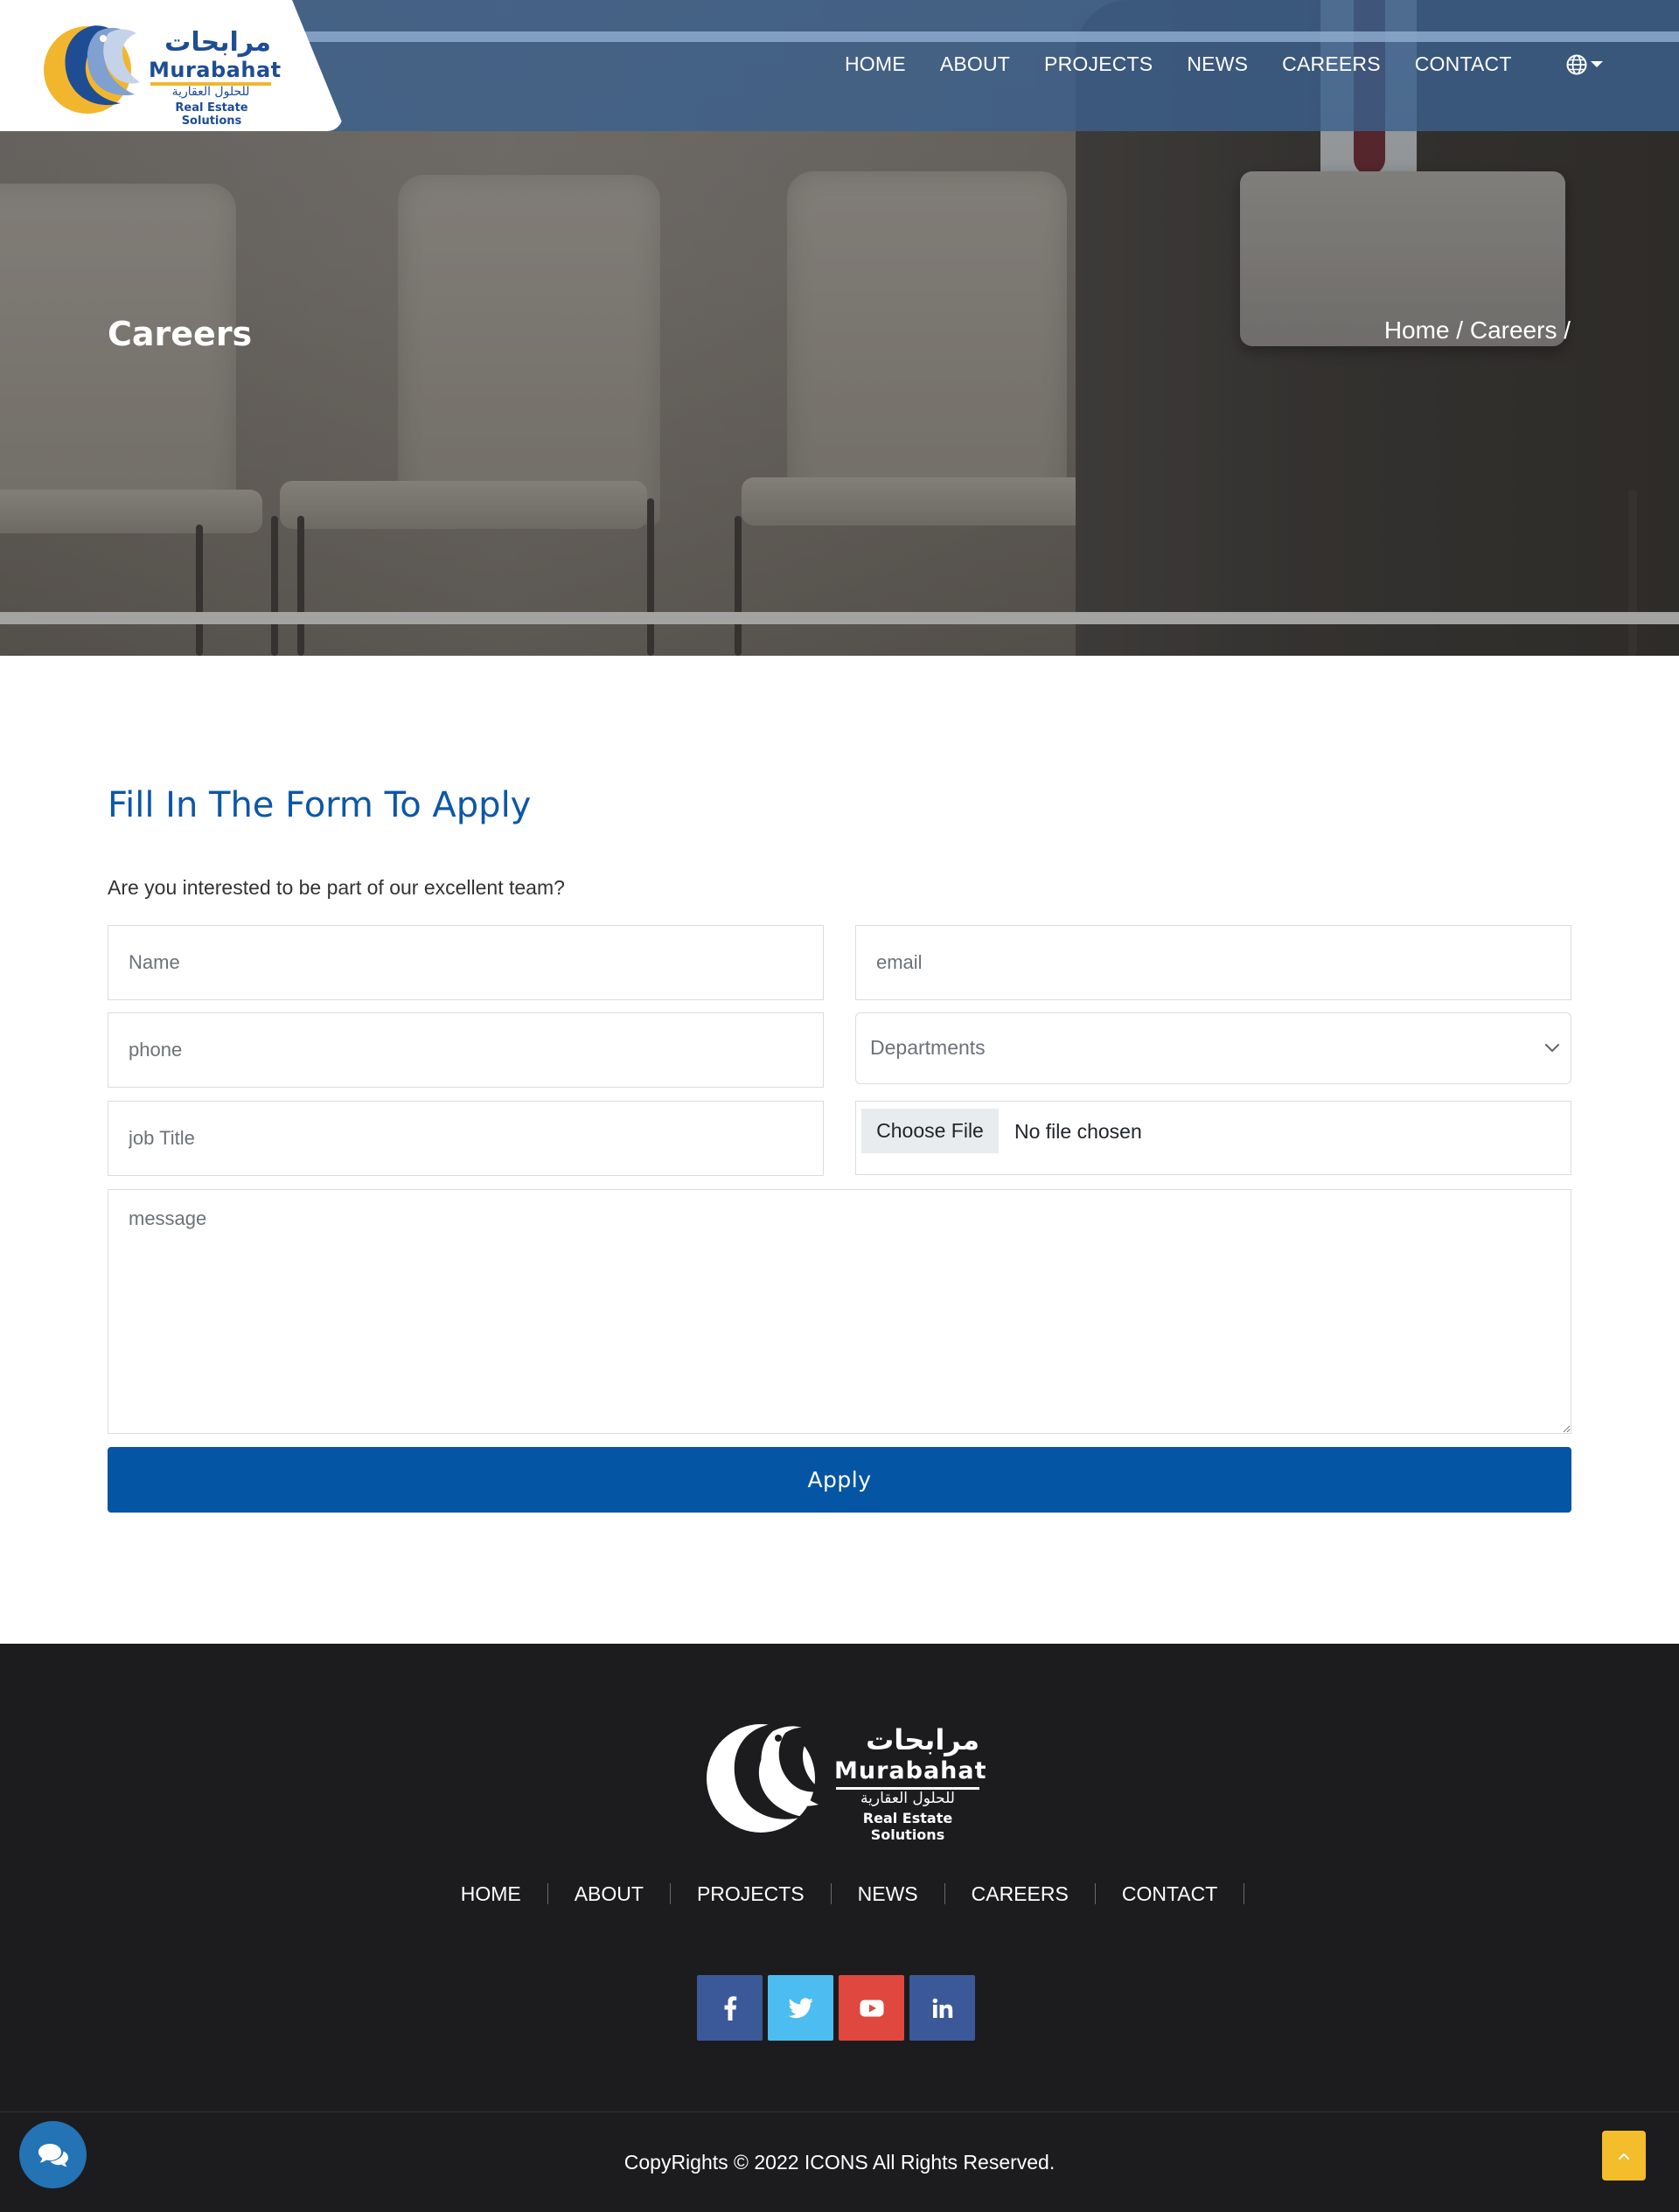 The width and height of the screenshot is (1679, 2212). I want to click on breadcrumb-text: Home / Careers /, so click(1478, 330).